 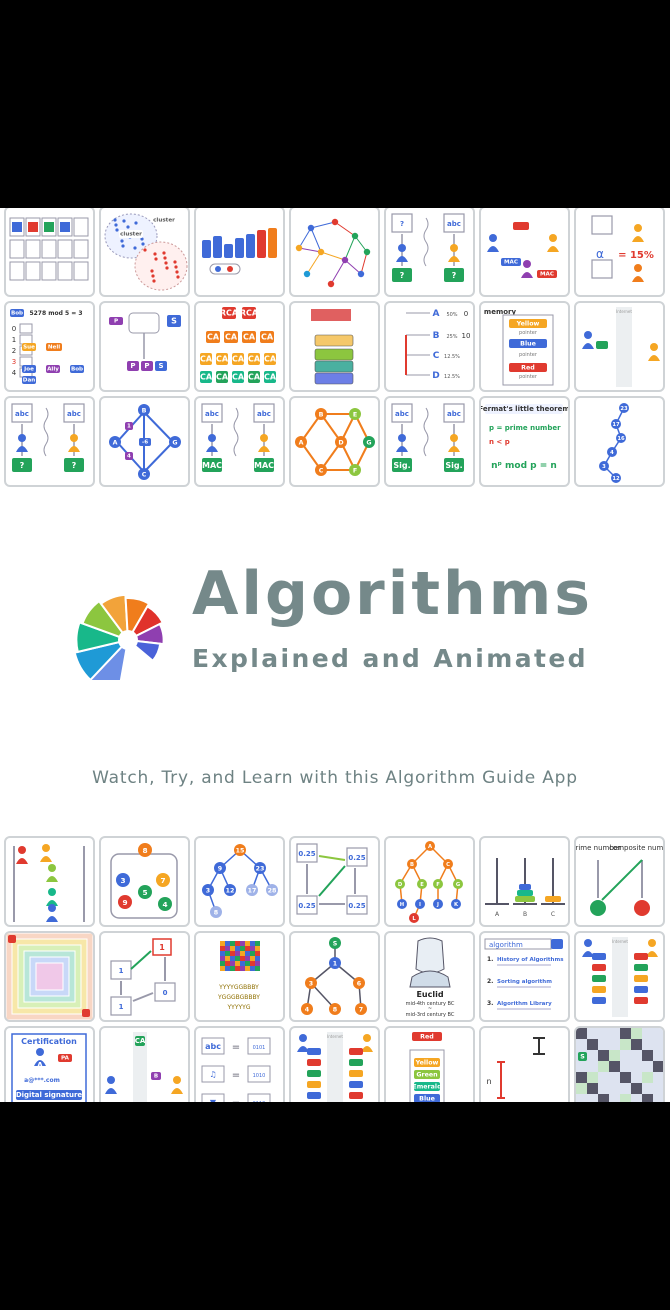 What do you see at coordinates (355, 414) in the screenshot?
I see `svg-text: E` at bounding box center [355, 414].